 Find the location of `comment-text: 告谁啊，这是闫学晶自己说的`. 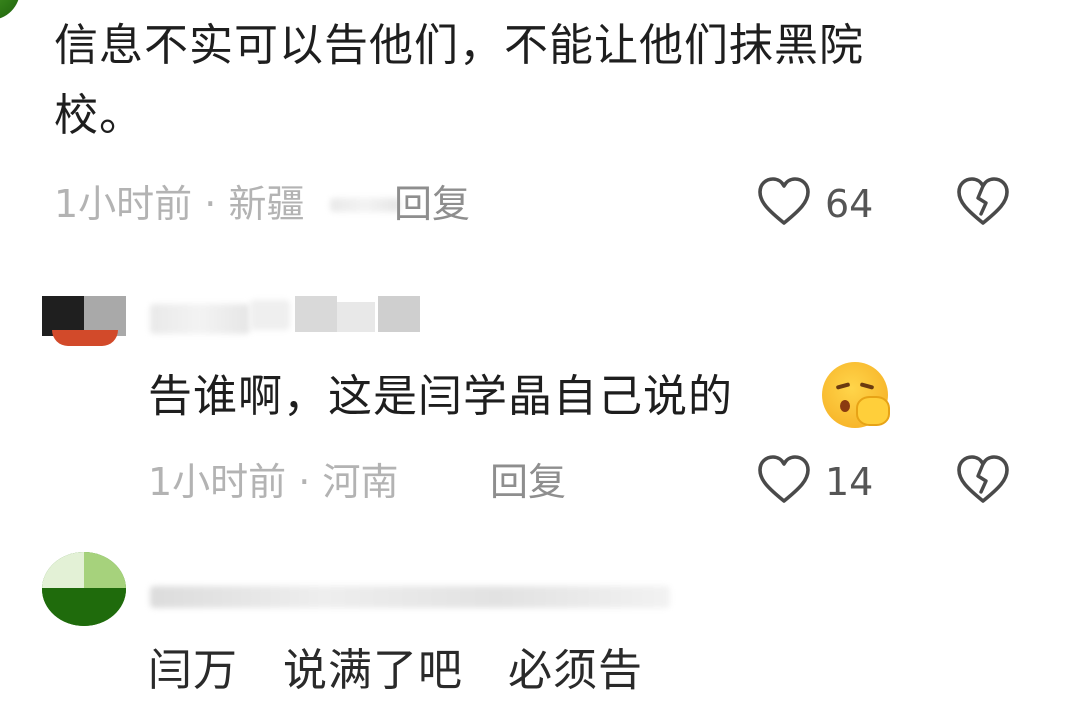

comment-text: 告谁啊，这是闫学晶自己说的 is located at coordinates (440, 396).